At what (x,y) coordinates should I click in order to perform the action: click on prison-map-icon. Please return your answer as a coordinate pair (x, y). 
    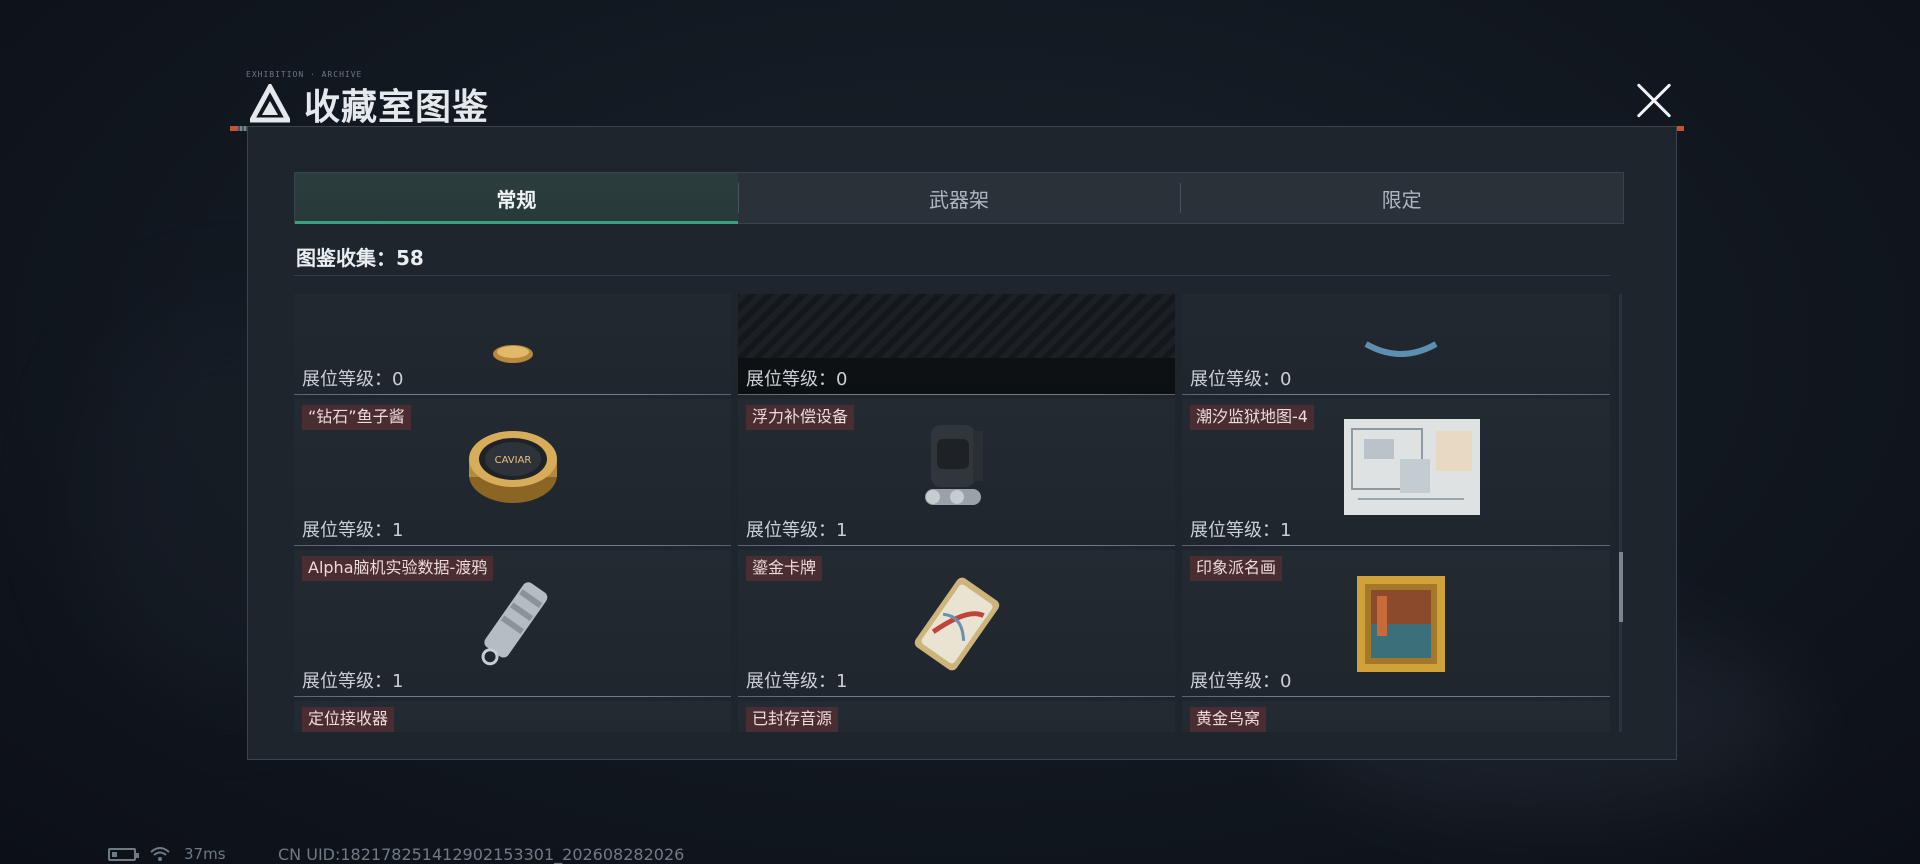
    Looking at the image, I should click on (1412, 467).